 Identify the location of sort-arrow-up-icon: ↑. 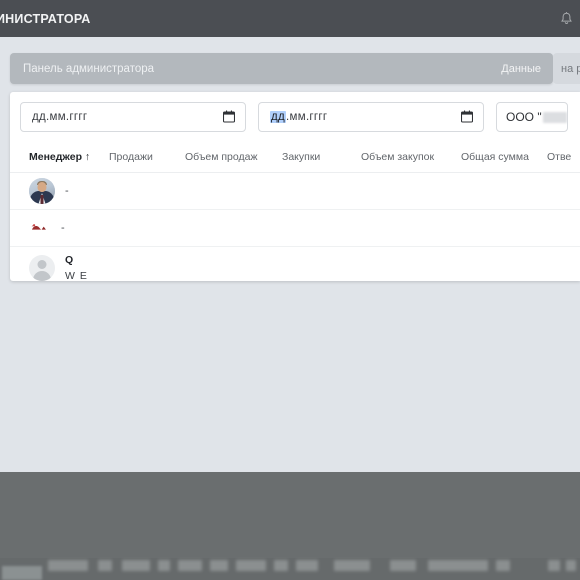
(87, 157).